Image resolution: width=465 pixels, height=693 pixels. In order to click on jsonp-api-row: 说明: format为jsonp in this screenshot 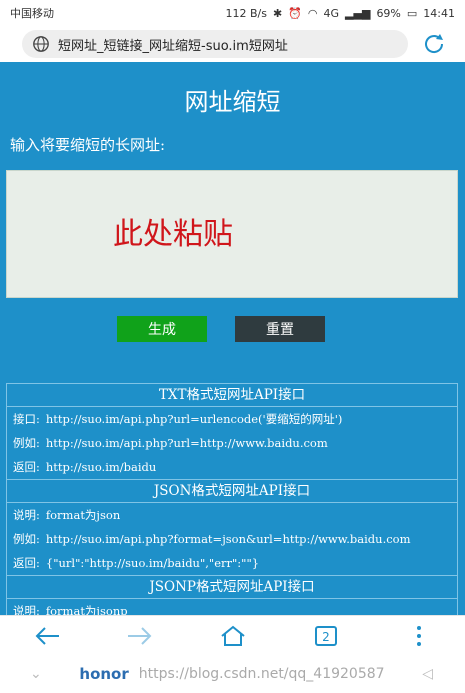, I will do `click(70, 609)`.